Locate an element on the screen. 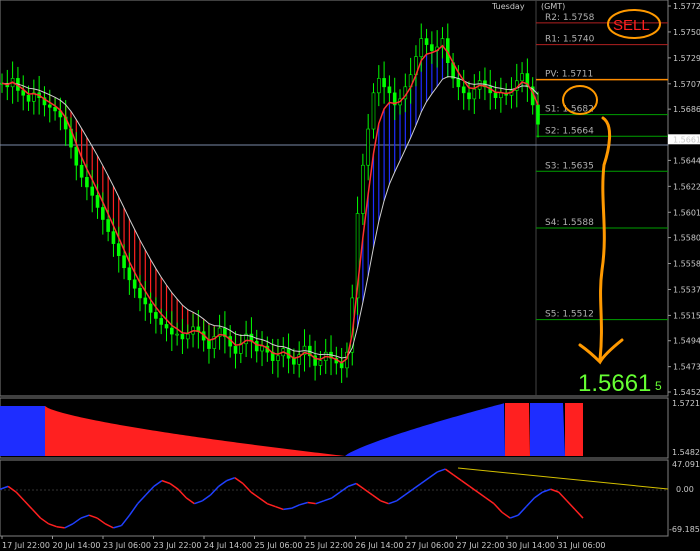 Image resolution: width=700 pixels, height=551 pixels. histogram-axis-top: 1.5721 is located at coordinates (686, 403).